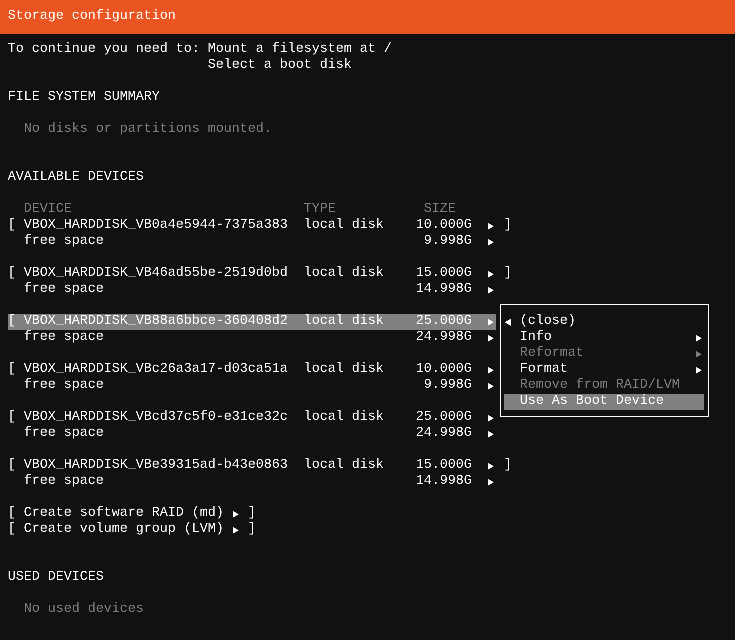 Image resolution: width=735 pixels, height=640 pixels. What do you see at coordinates (148, 129) in the screenshot?
I see `empty-message: No disks or partitions mounted.` at bounding box center [148, 129].